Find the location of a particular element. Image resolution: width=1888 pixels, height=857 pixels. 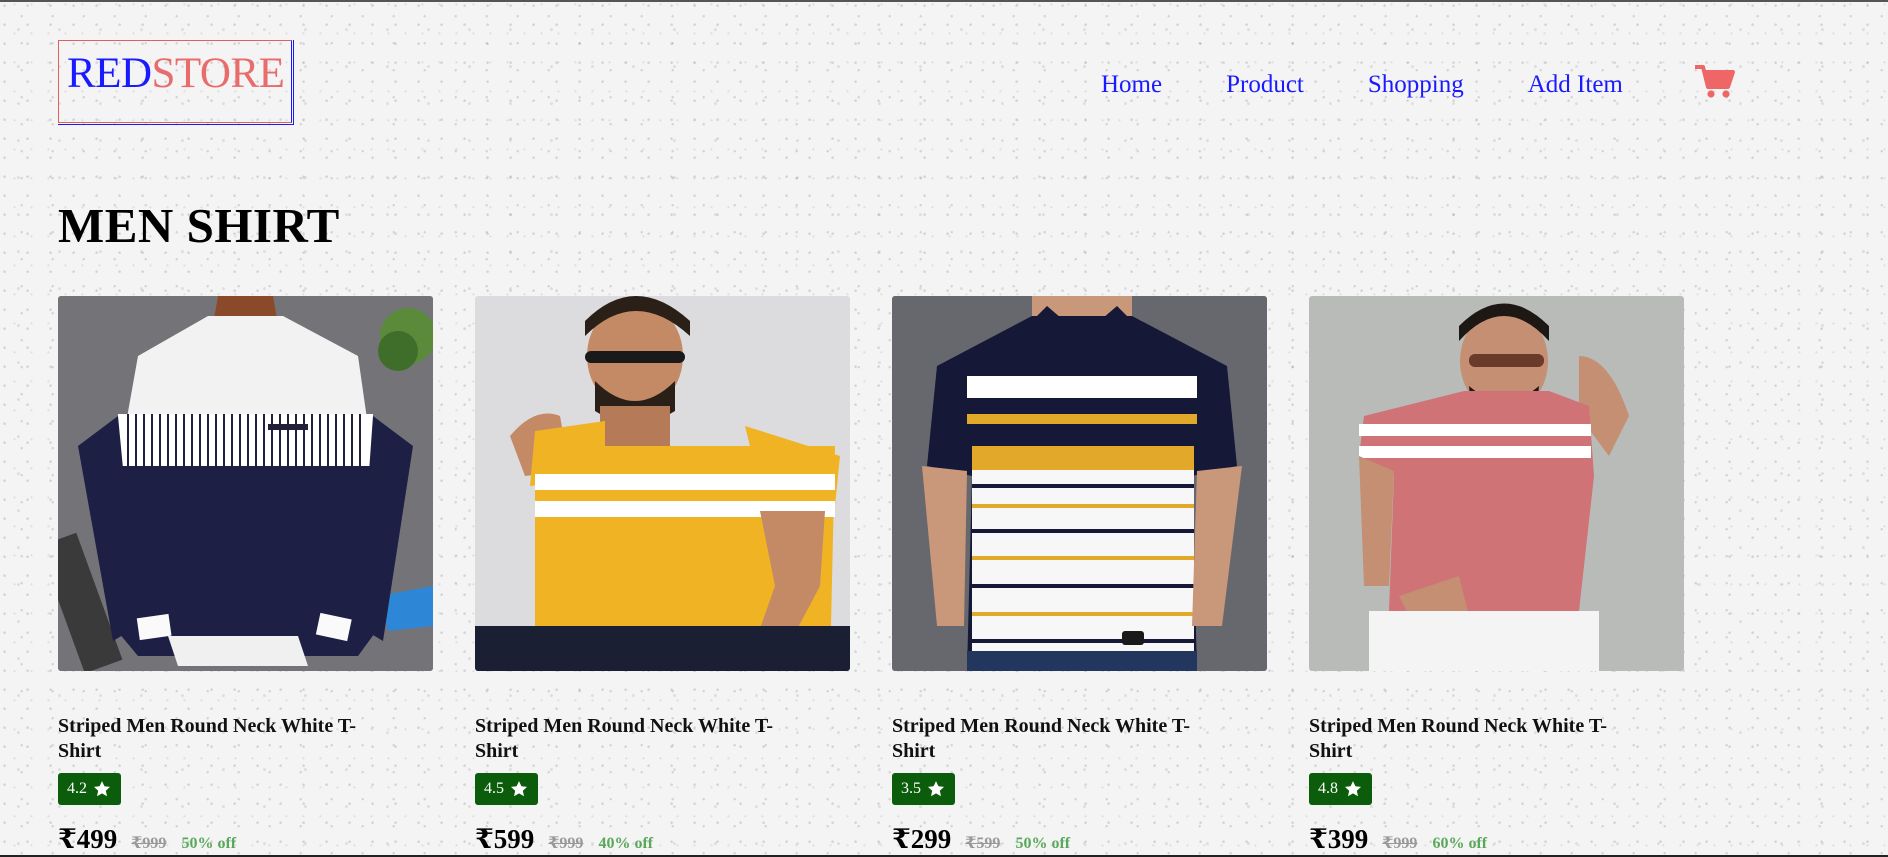

logo: REDSTORE is located at coordinates (175, 81).